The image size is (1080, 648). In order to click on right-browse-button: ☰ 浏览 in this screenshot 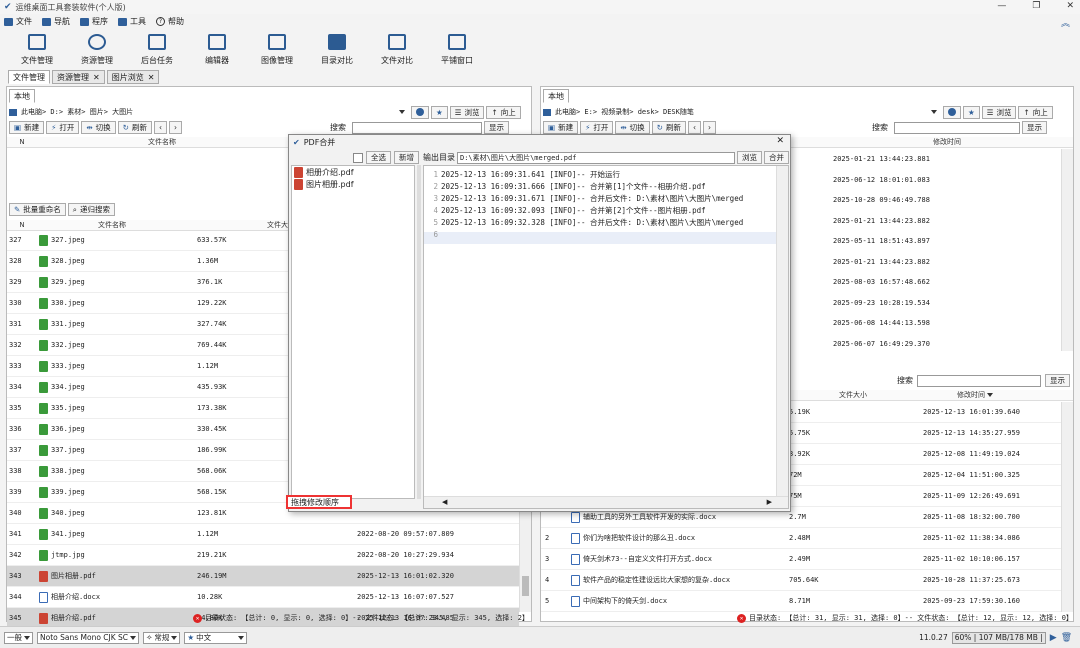, I will do `click(999, 112)`.